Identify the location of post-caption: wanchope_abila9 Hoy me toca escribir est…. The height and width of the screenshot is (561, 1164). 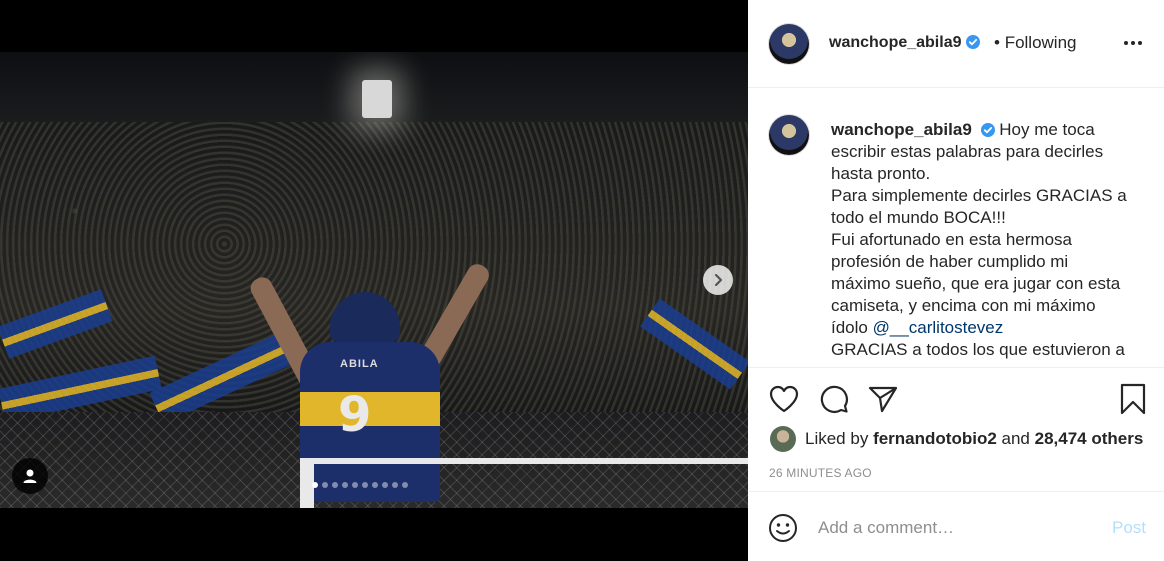
(981, 240).